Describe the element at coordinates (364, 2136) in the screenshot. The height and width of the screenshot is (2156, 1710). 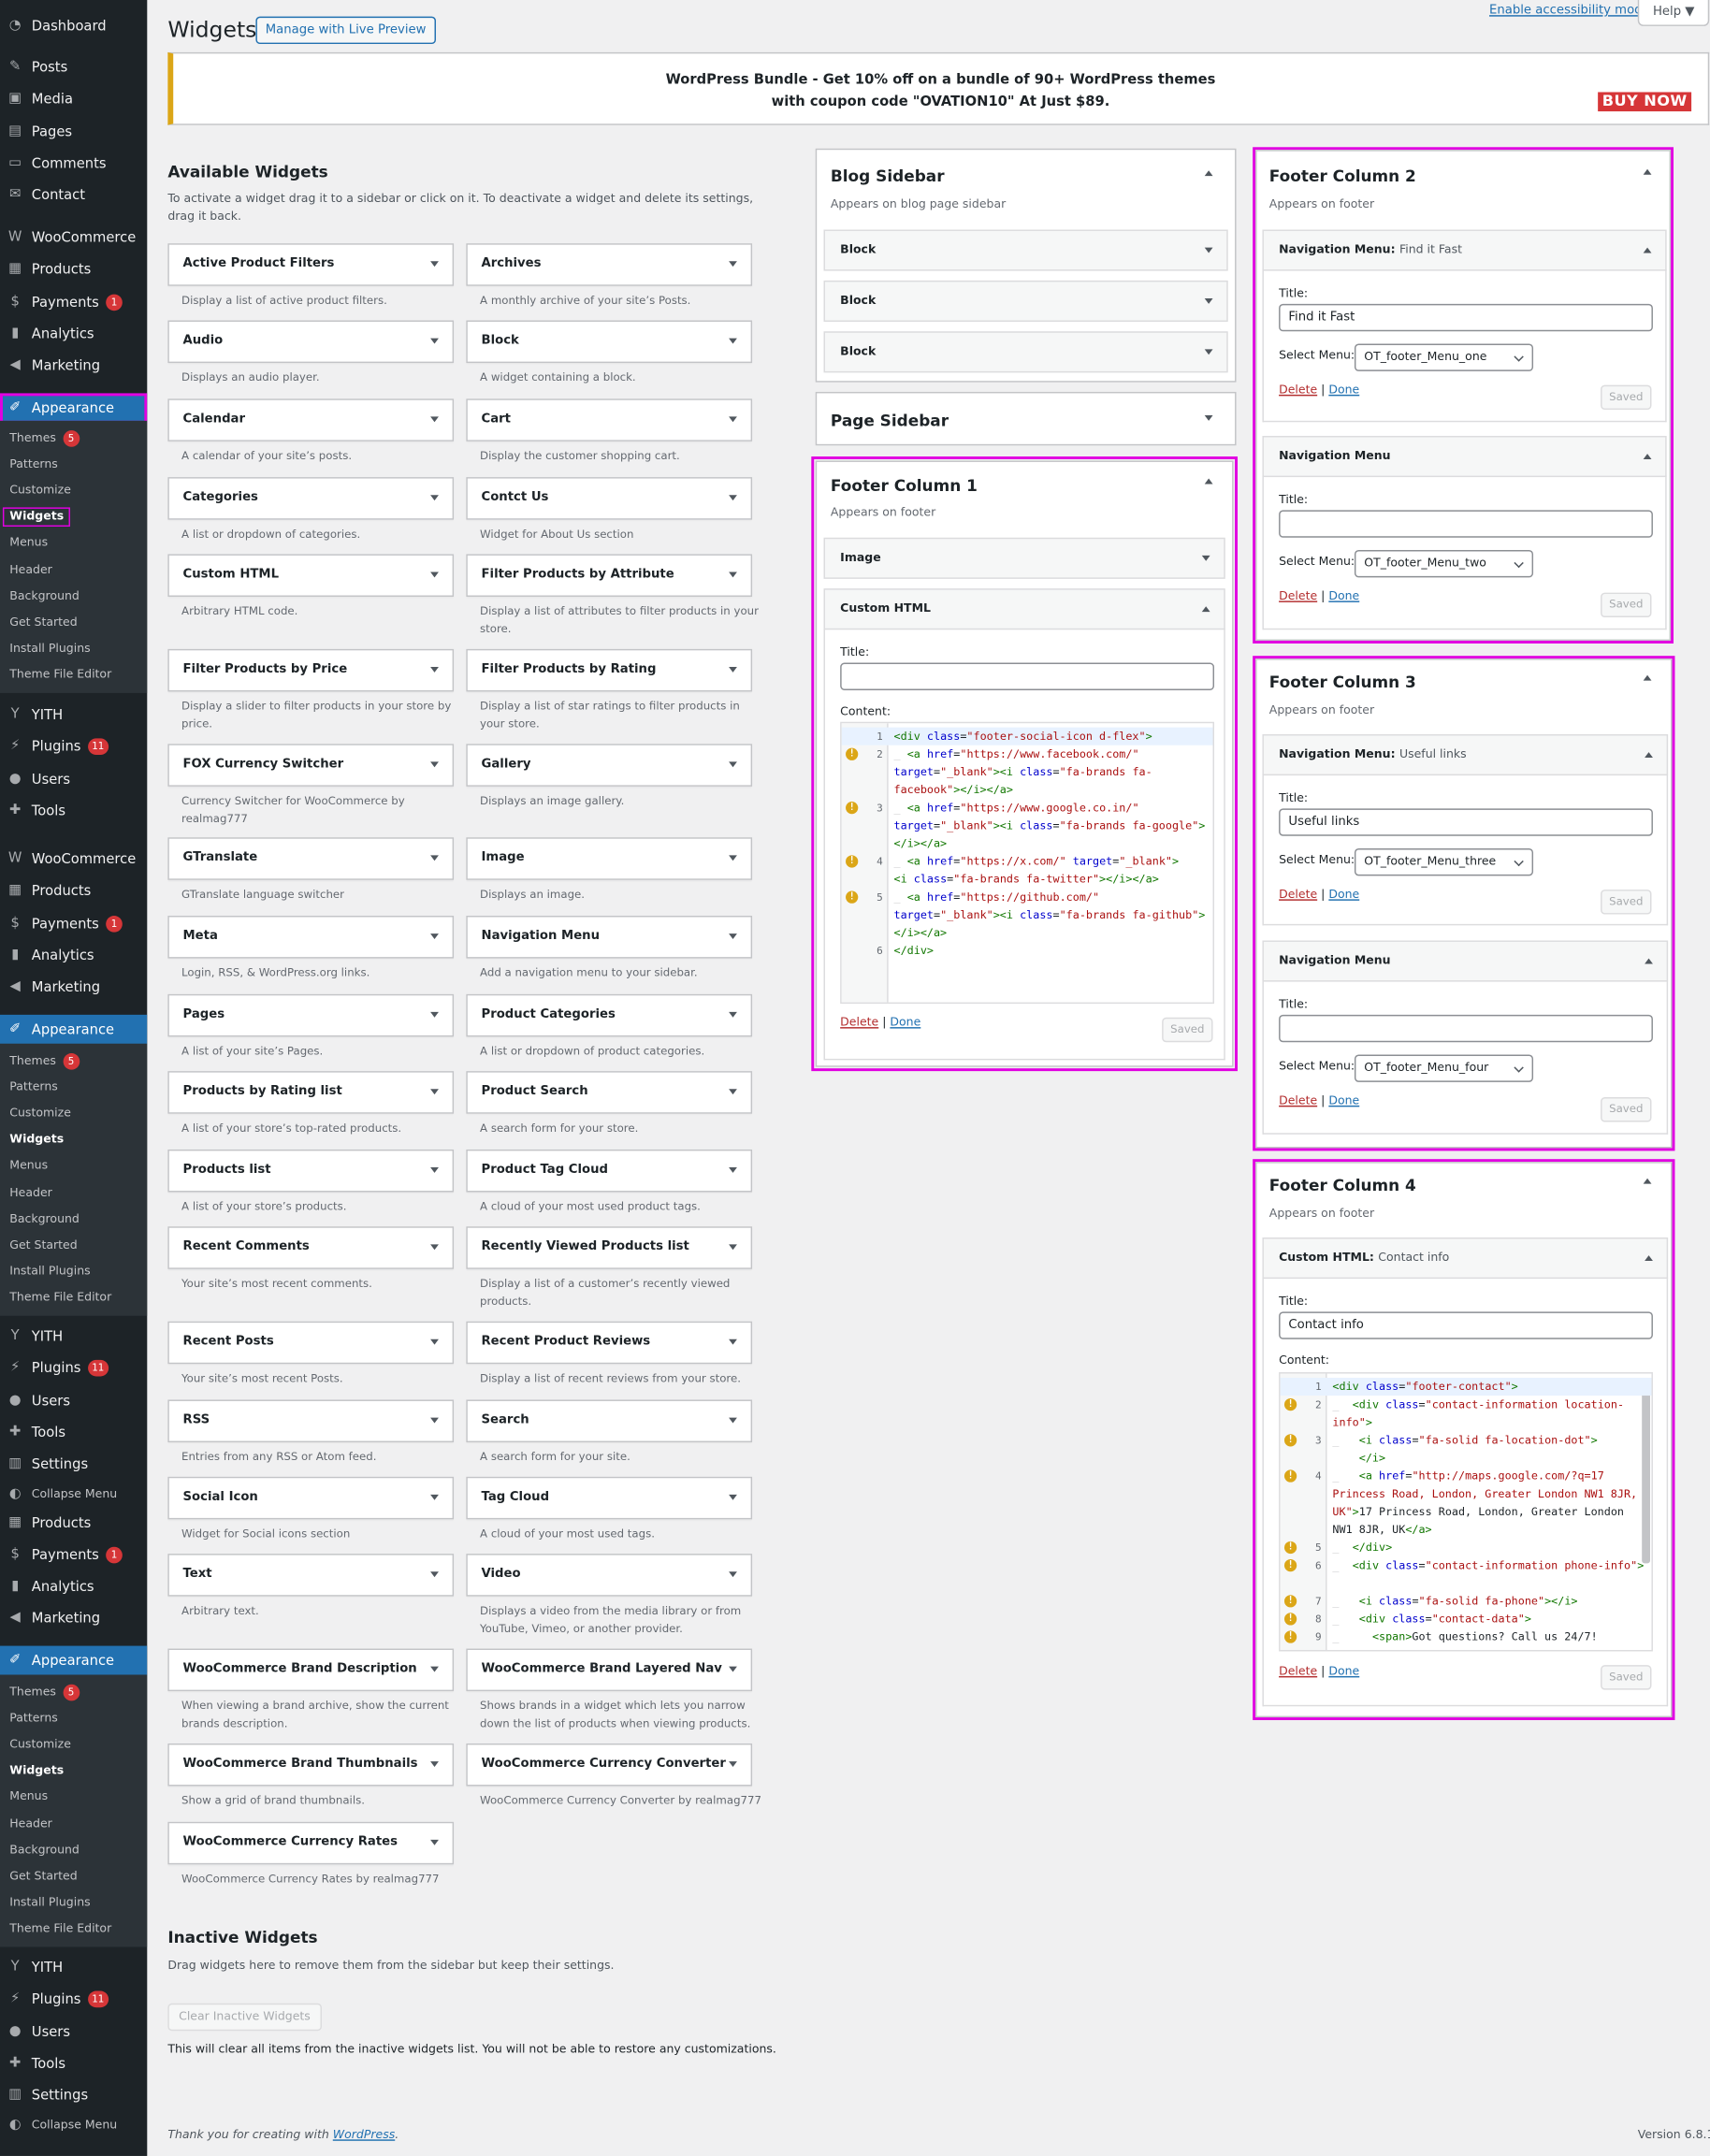
I see `wordpress-link: WordPress` at that location.